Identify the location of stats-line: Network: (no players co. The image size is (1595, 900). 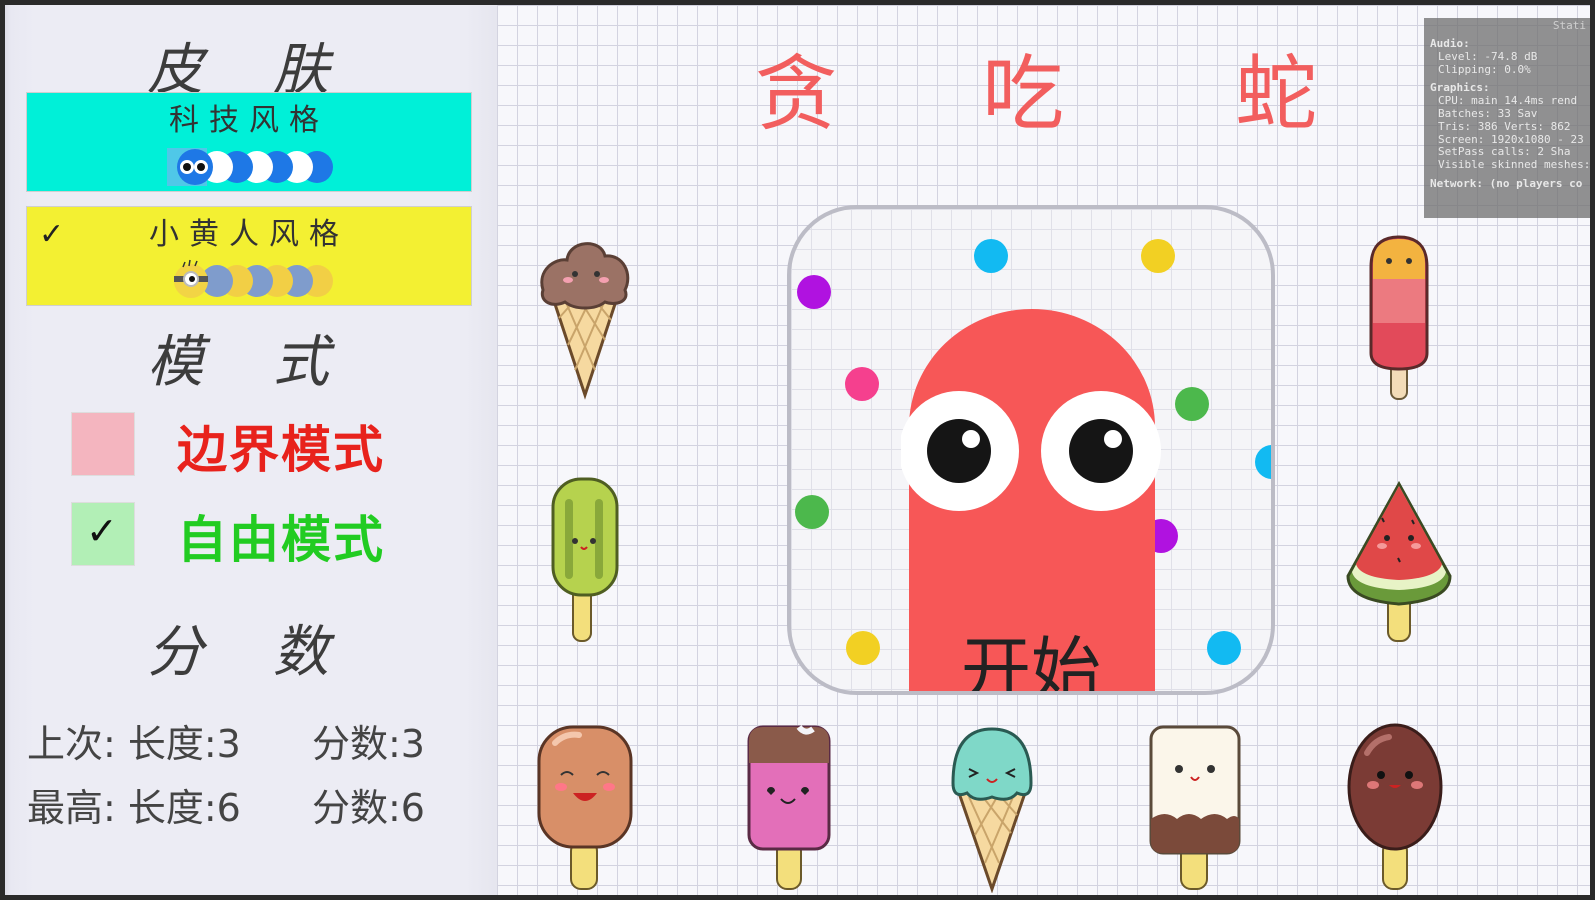
(1506, 183).